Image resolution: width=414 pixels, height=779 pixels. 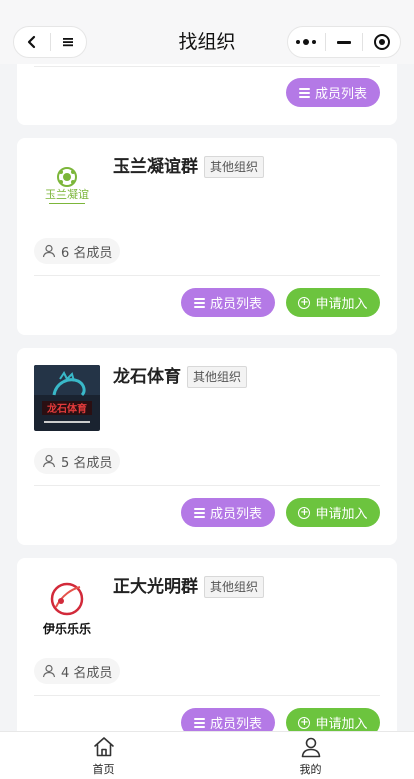 I want to click on org-title-row: 正大光明群 其他组织, so click(x=189, y=587).